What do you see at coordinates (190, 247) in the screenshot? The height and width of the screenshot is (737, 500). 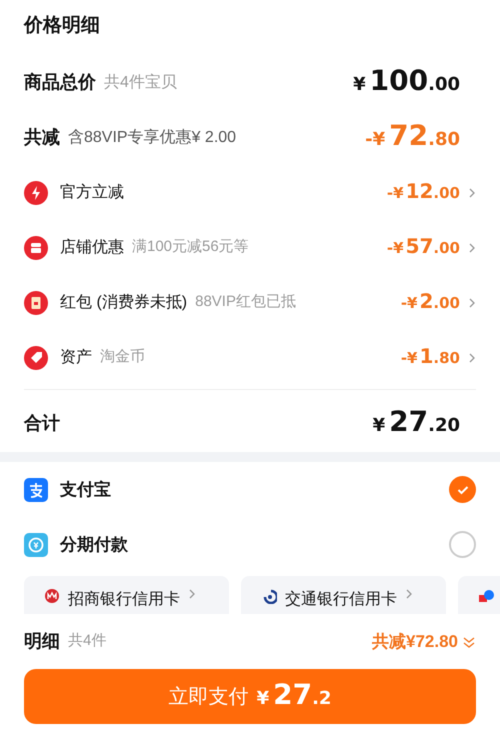 I see `row-note: 满100元减56元等` at bounding box center [190, 247].